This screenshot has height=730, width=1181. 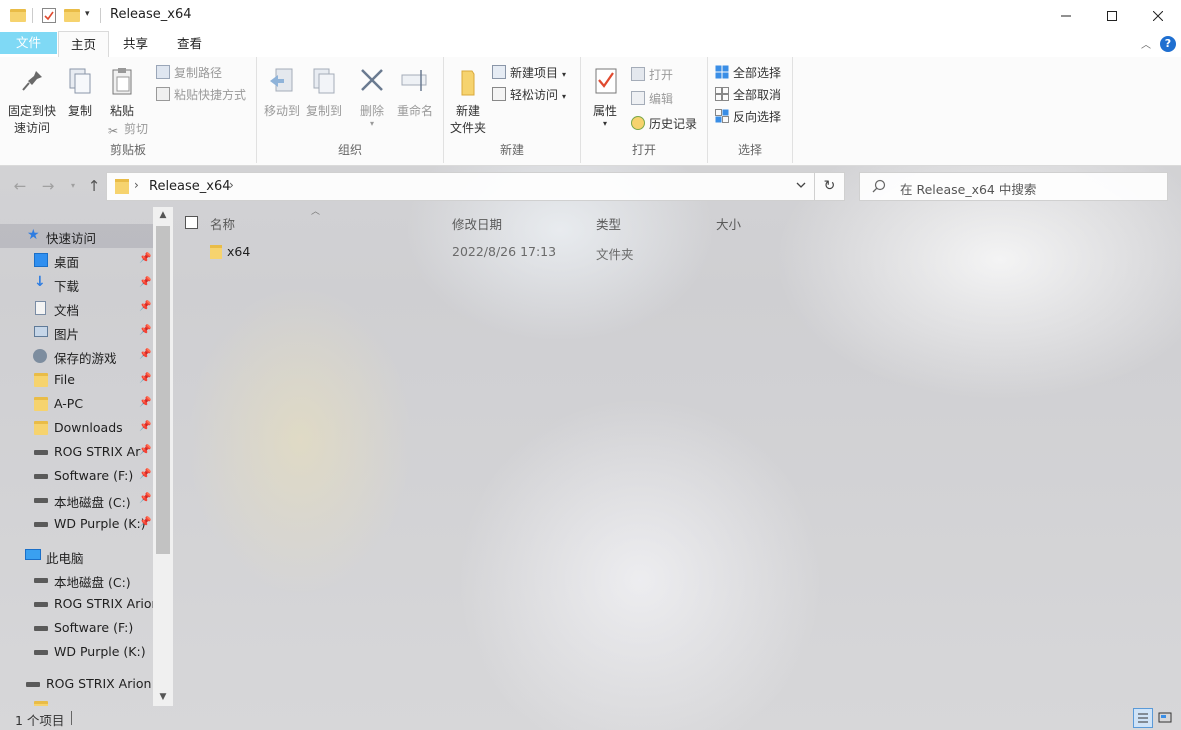 I want to click on easy-access-icon, so click(x=499, y=94).